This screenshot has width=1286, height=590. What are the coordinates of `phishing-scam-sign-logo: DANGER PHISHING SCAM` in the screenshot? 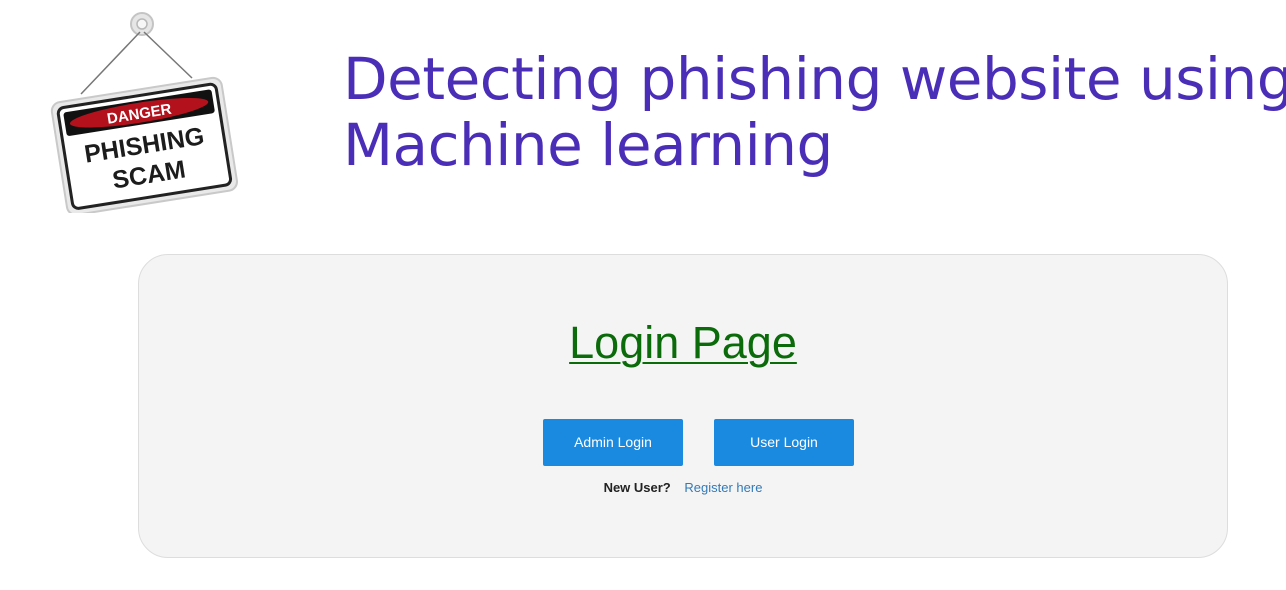 It's located at (140, 110).